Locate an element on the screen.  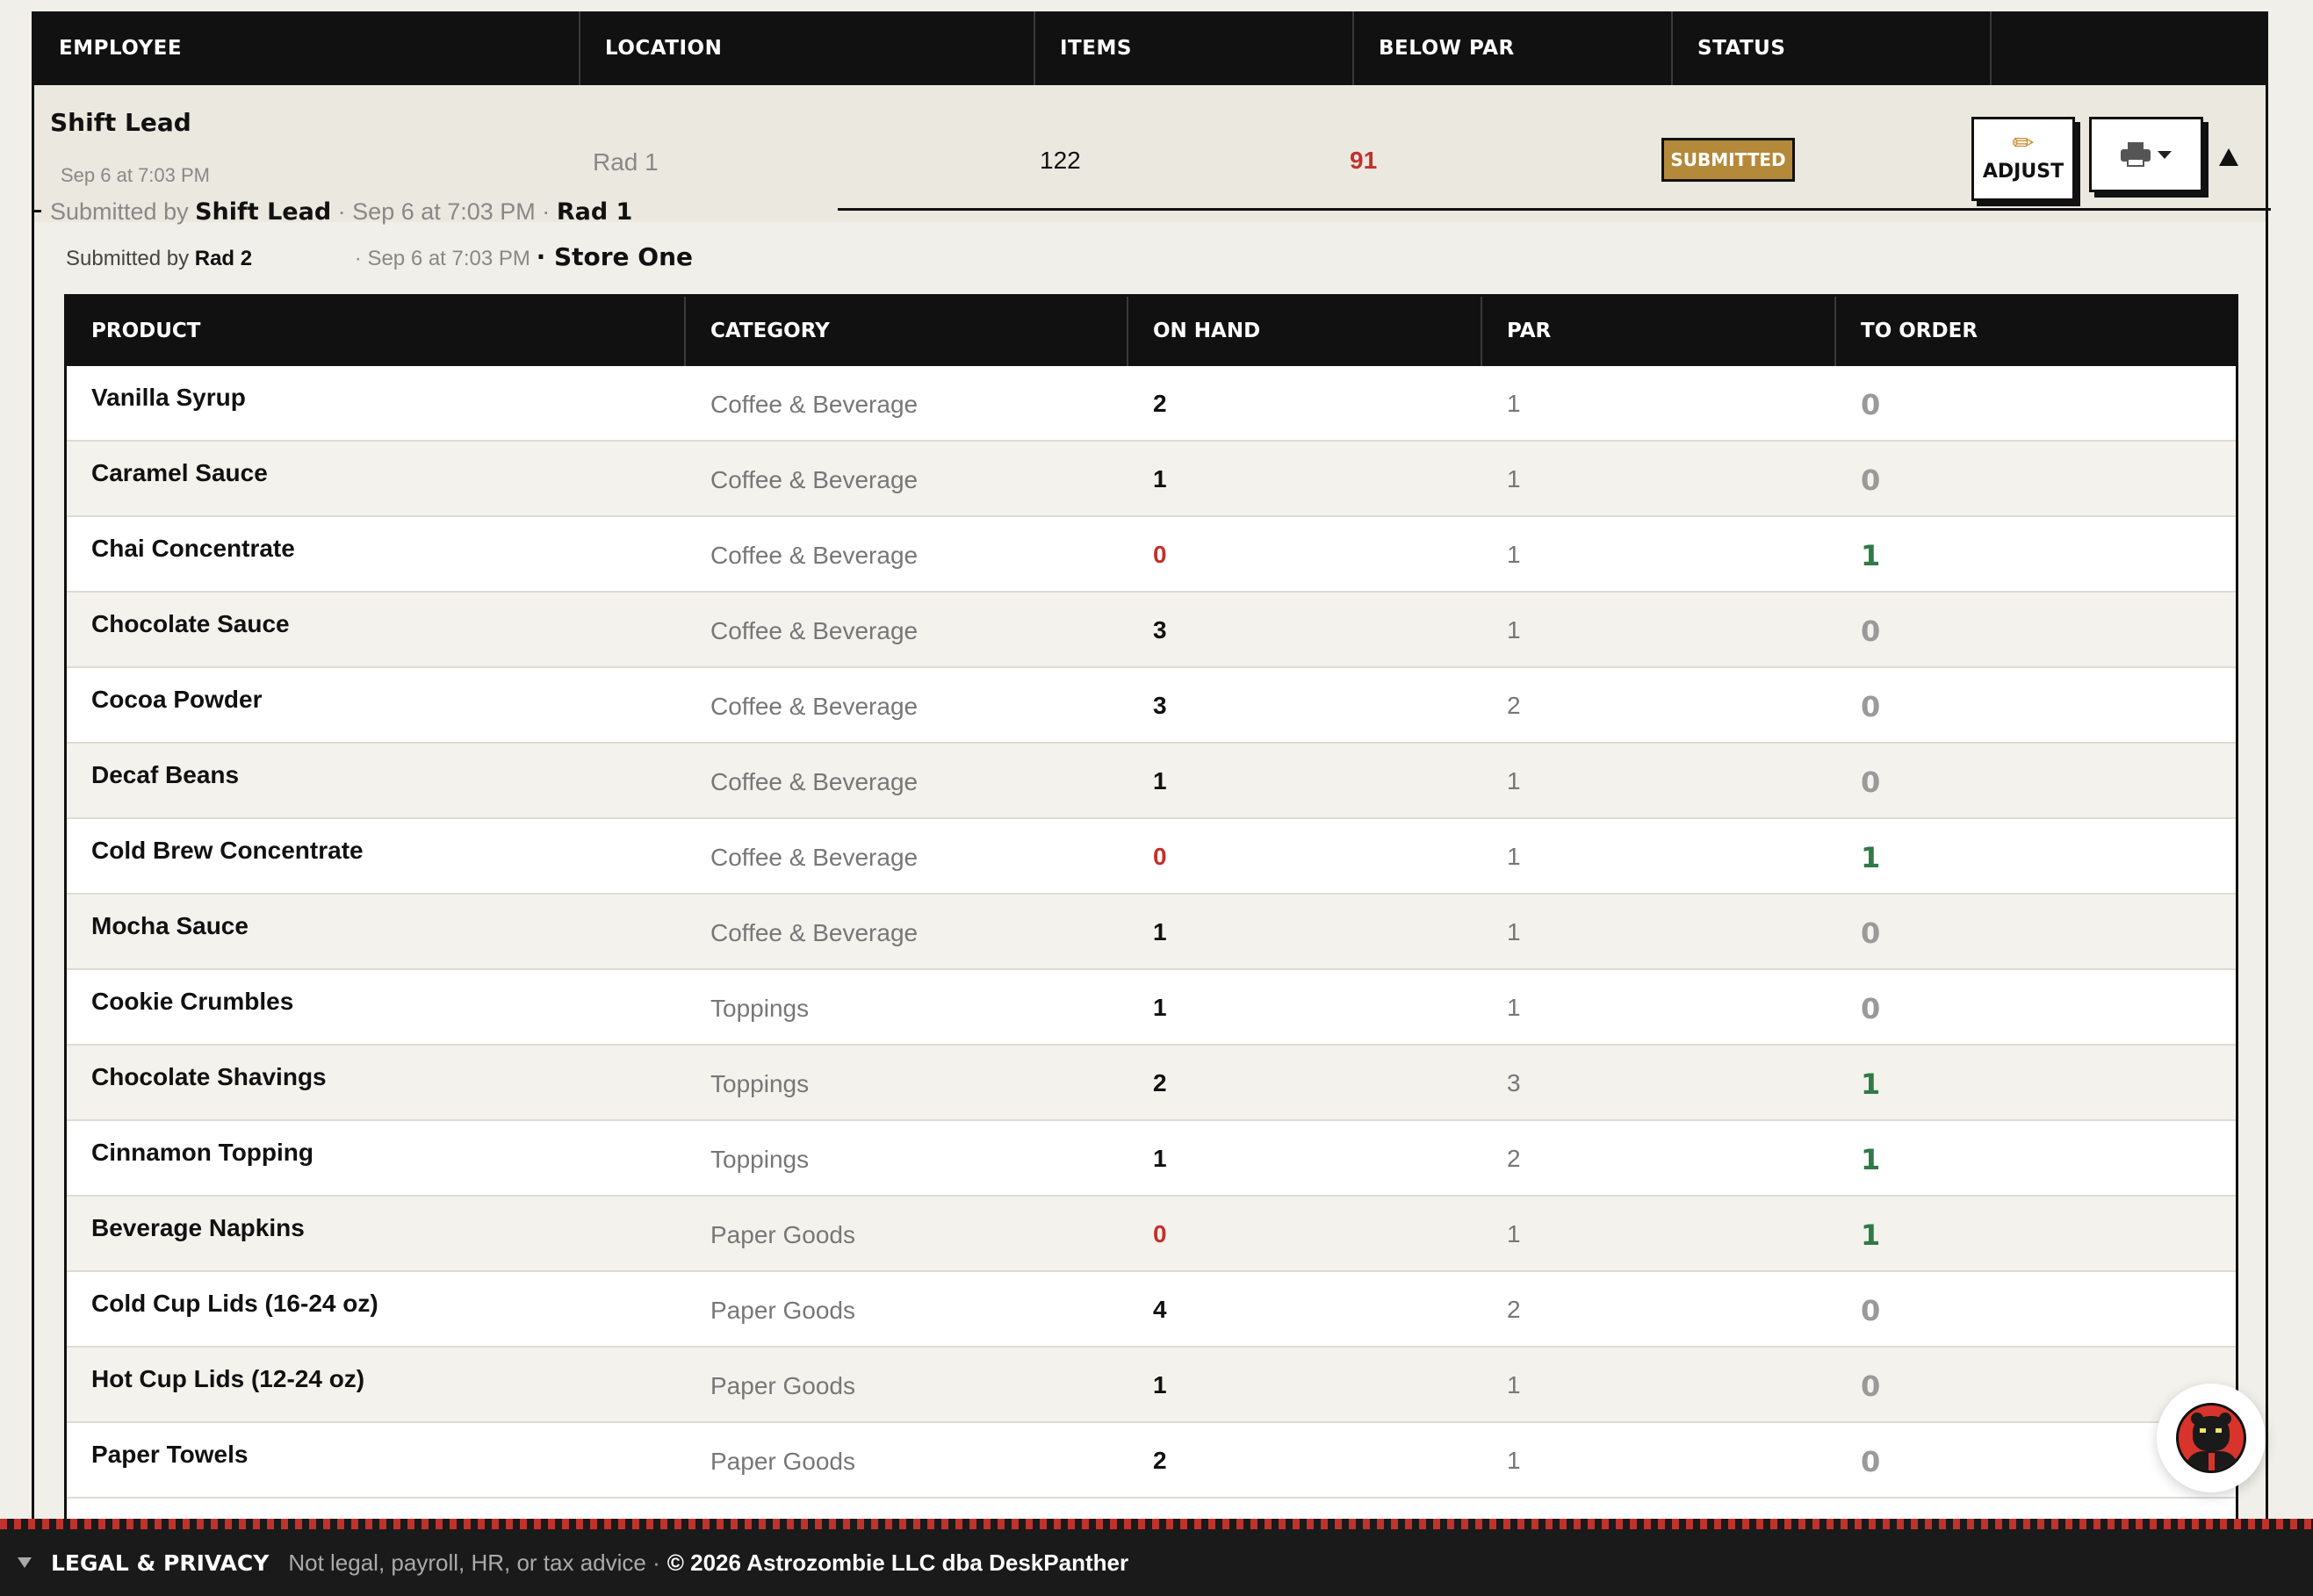
on-hand-cell: 2 is located at coordinates (1160, 403).